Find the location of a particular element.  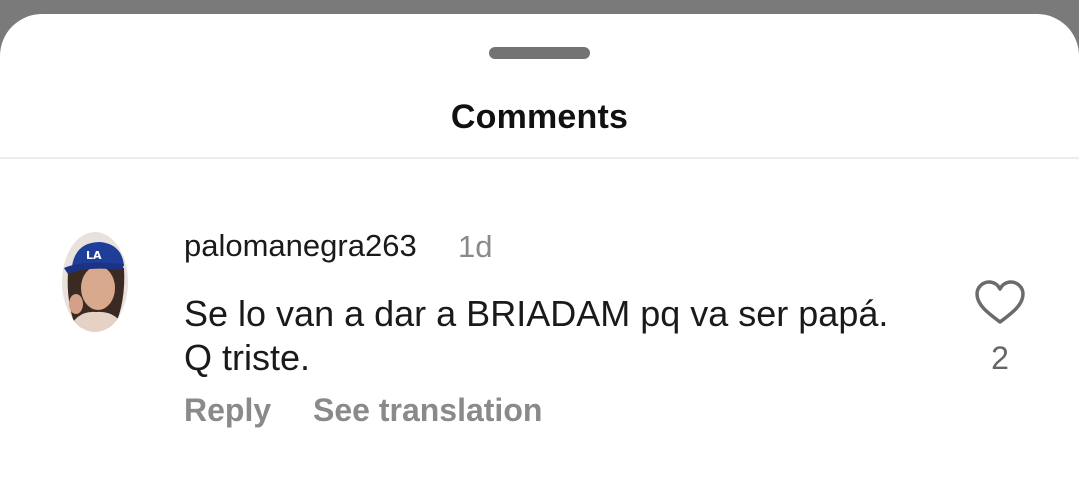

reply-button: Reply is located at coordinates (227, 410).